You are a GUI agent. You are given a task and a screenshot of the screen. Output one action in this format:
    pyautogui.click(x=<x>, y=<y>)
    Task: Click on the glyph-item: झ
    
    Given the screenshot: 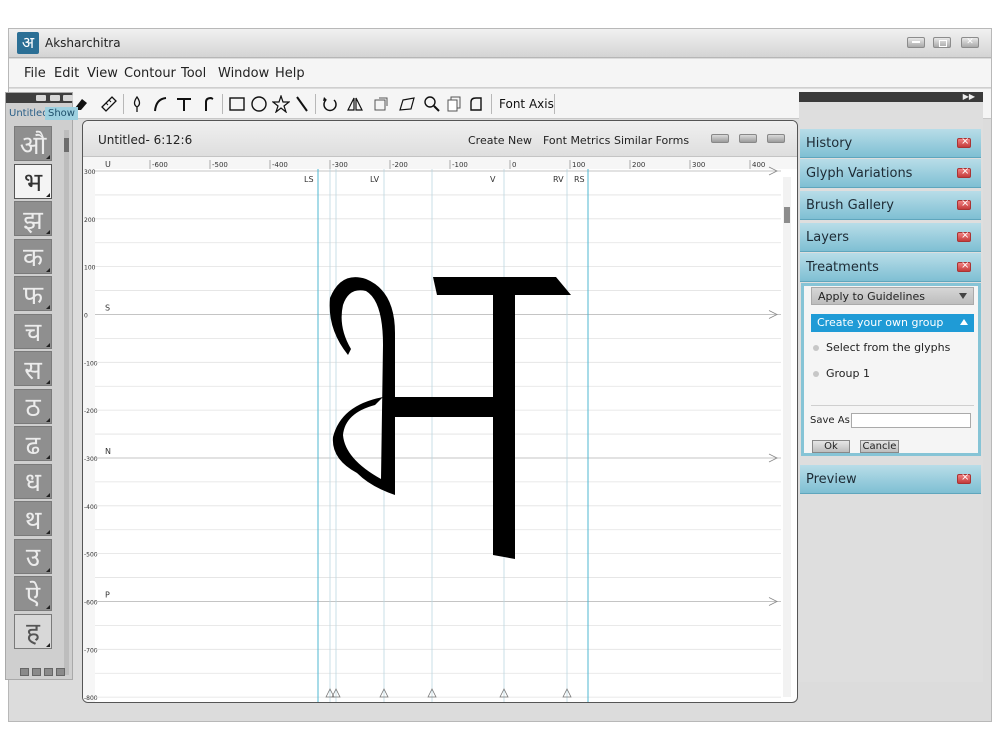 What is the action you would take?
    pyautogui.click(x=33, y=218)
    